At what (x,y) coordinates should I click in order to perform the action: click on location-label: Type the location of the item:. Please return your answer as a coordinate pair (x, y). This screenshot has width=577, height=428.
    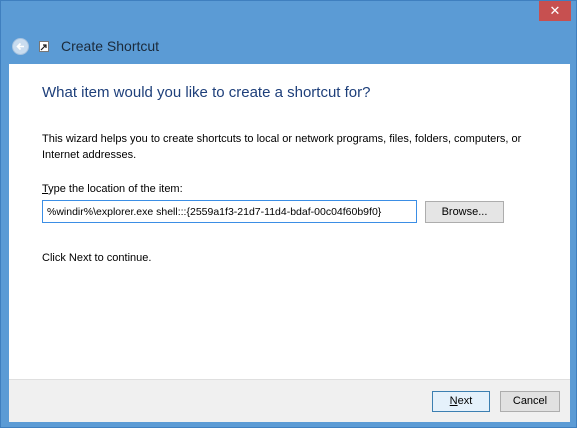
    Looking at the image, I should click on (112, 189).